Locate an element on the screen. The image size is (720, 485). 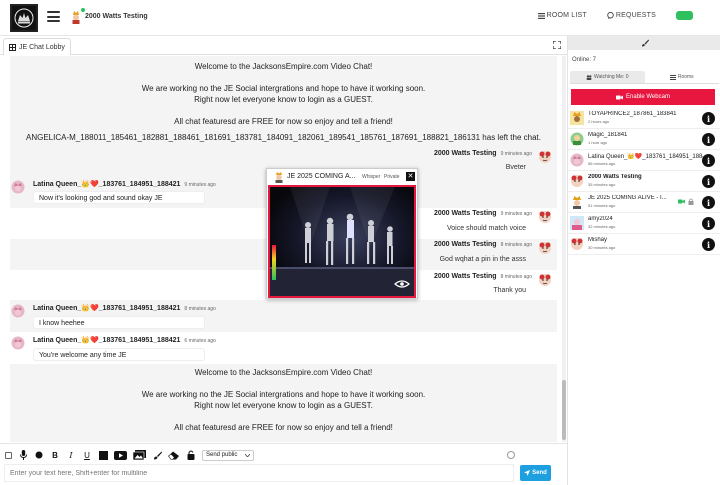
user-time: 35 minutes ago is located at coordinates (602, 184).